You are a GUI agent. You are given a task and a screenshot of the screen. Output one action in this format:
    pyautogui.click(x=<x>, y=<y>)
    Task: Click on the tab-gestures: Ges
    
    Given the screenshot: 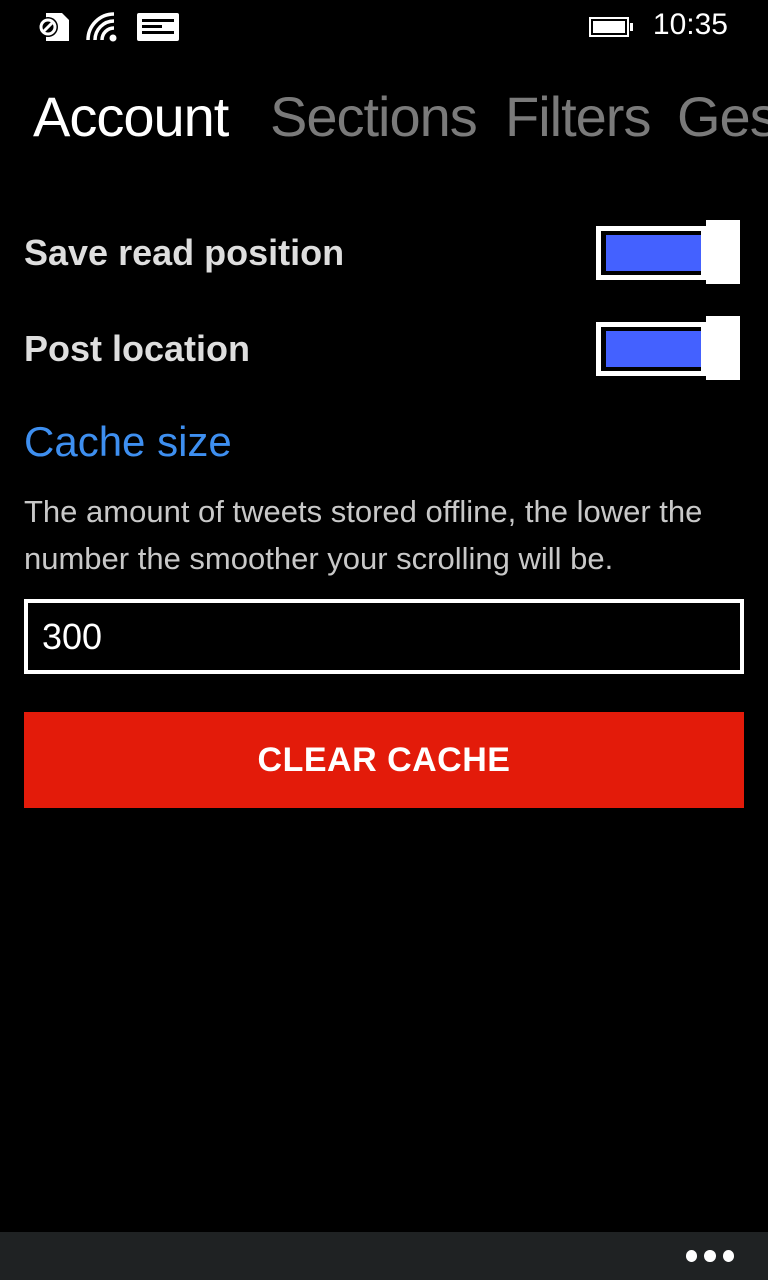 What is the action you would take?
    pyautogui.click(x=722, y=116)
    